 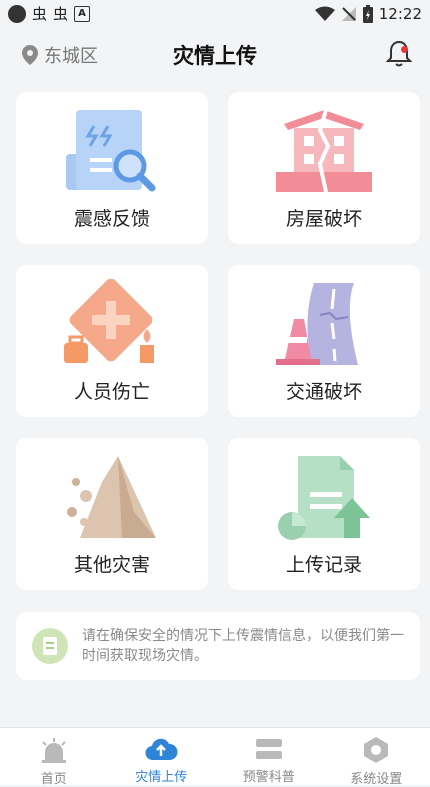 What do you see at coordinates (39, 14) in the screenshot?
I see `bug-icon: 虫` at bounding box center [39, 14].